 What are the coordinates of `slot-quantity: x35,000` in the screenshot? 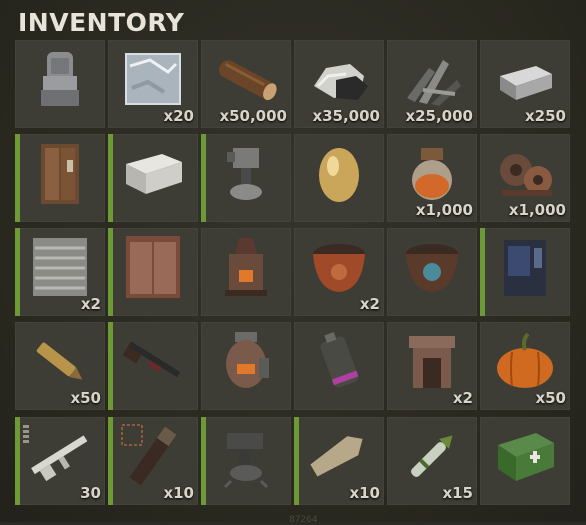 It's located at (346, 116).